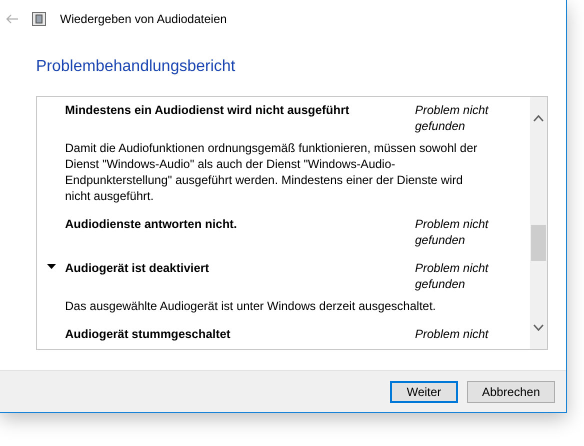 This screenshot has width=584, height=446. What do you see at coordinates (424, 391) in the screenshot?
I see `next-button: Weiter` at bounding box center [424, 391].